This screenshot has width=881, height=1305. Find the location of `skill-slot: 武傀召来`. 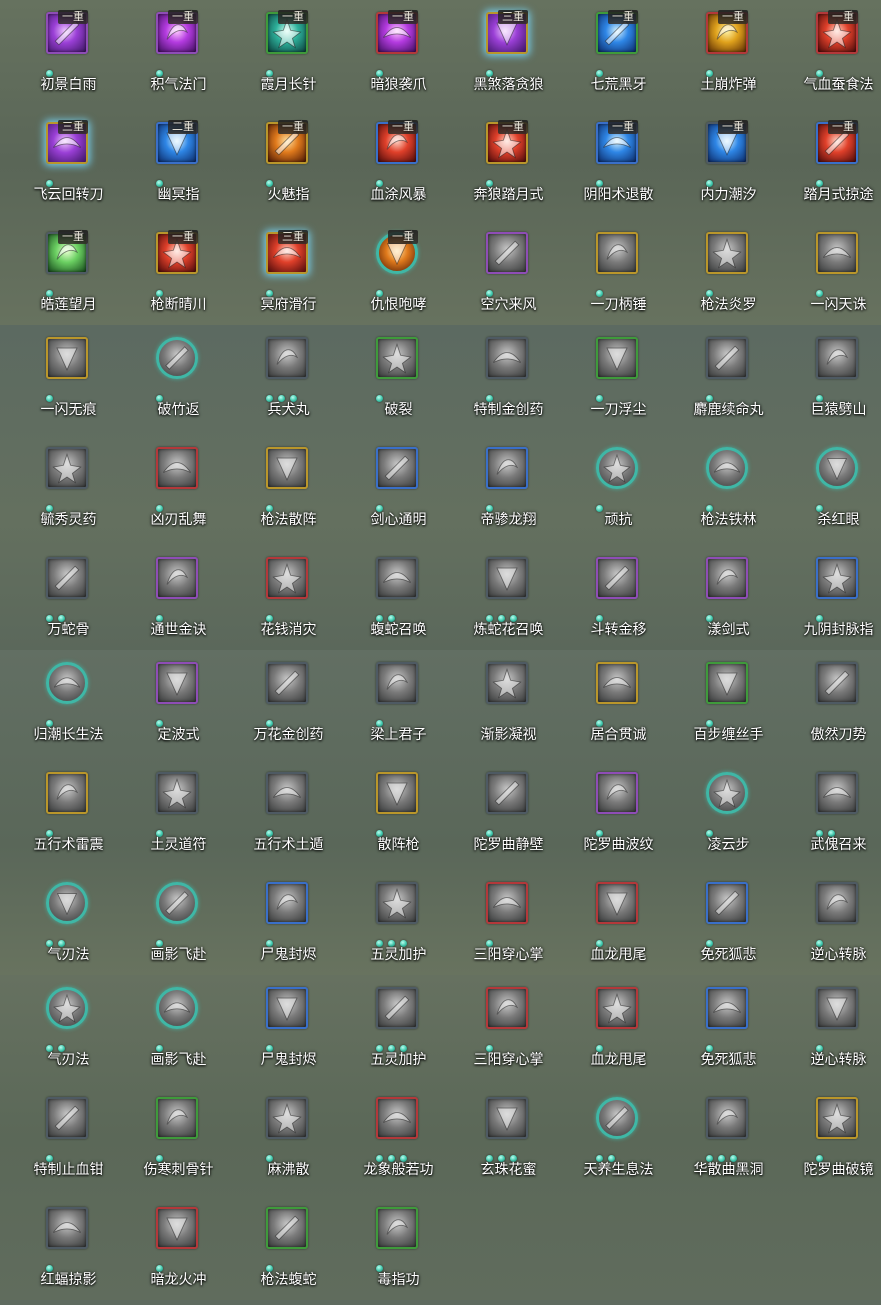

skill-slot: 武傀召来 is located at coordinates (828, 815).